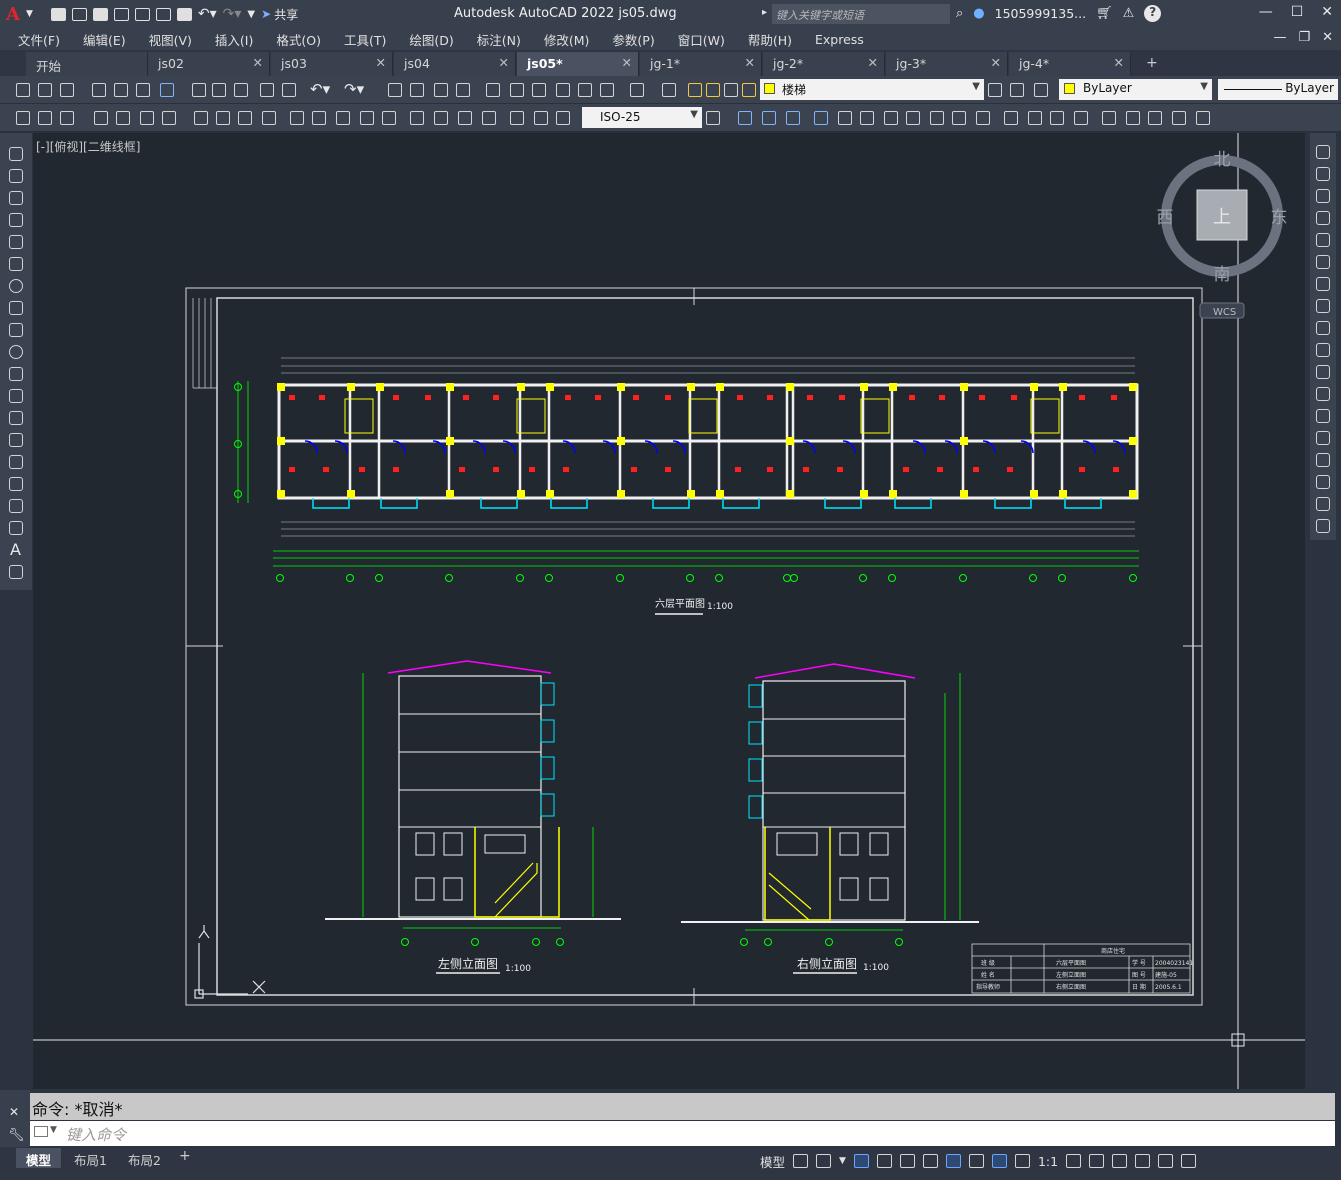 This screenshot has height=1180, width=1341. What do you see at coordinates (959, 118) in the screenshot?
I see `extend-icon` at bounding box center [959, 118].